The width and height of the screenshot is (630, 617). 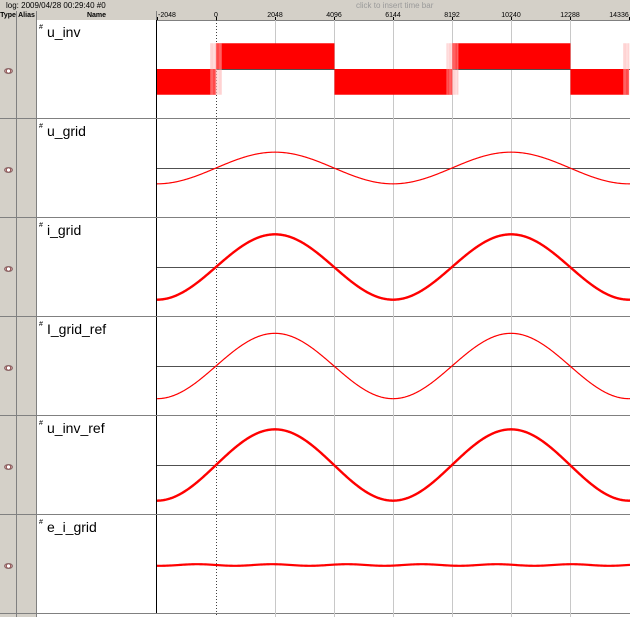 I want to click on channel-name: i_grid, so click(x=64, y=230).